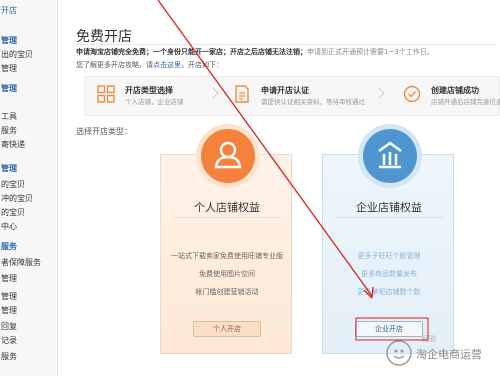 This screenshot has width=500, height=376. I want to click on sidebar-item: 寄快递, so click(29, 145).